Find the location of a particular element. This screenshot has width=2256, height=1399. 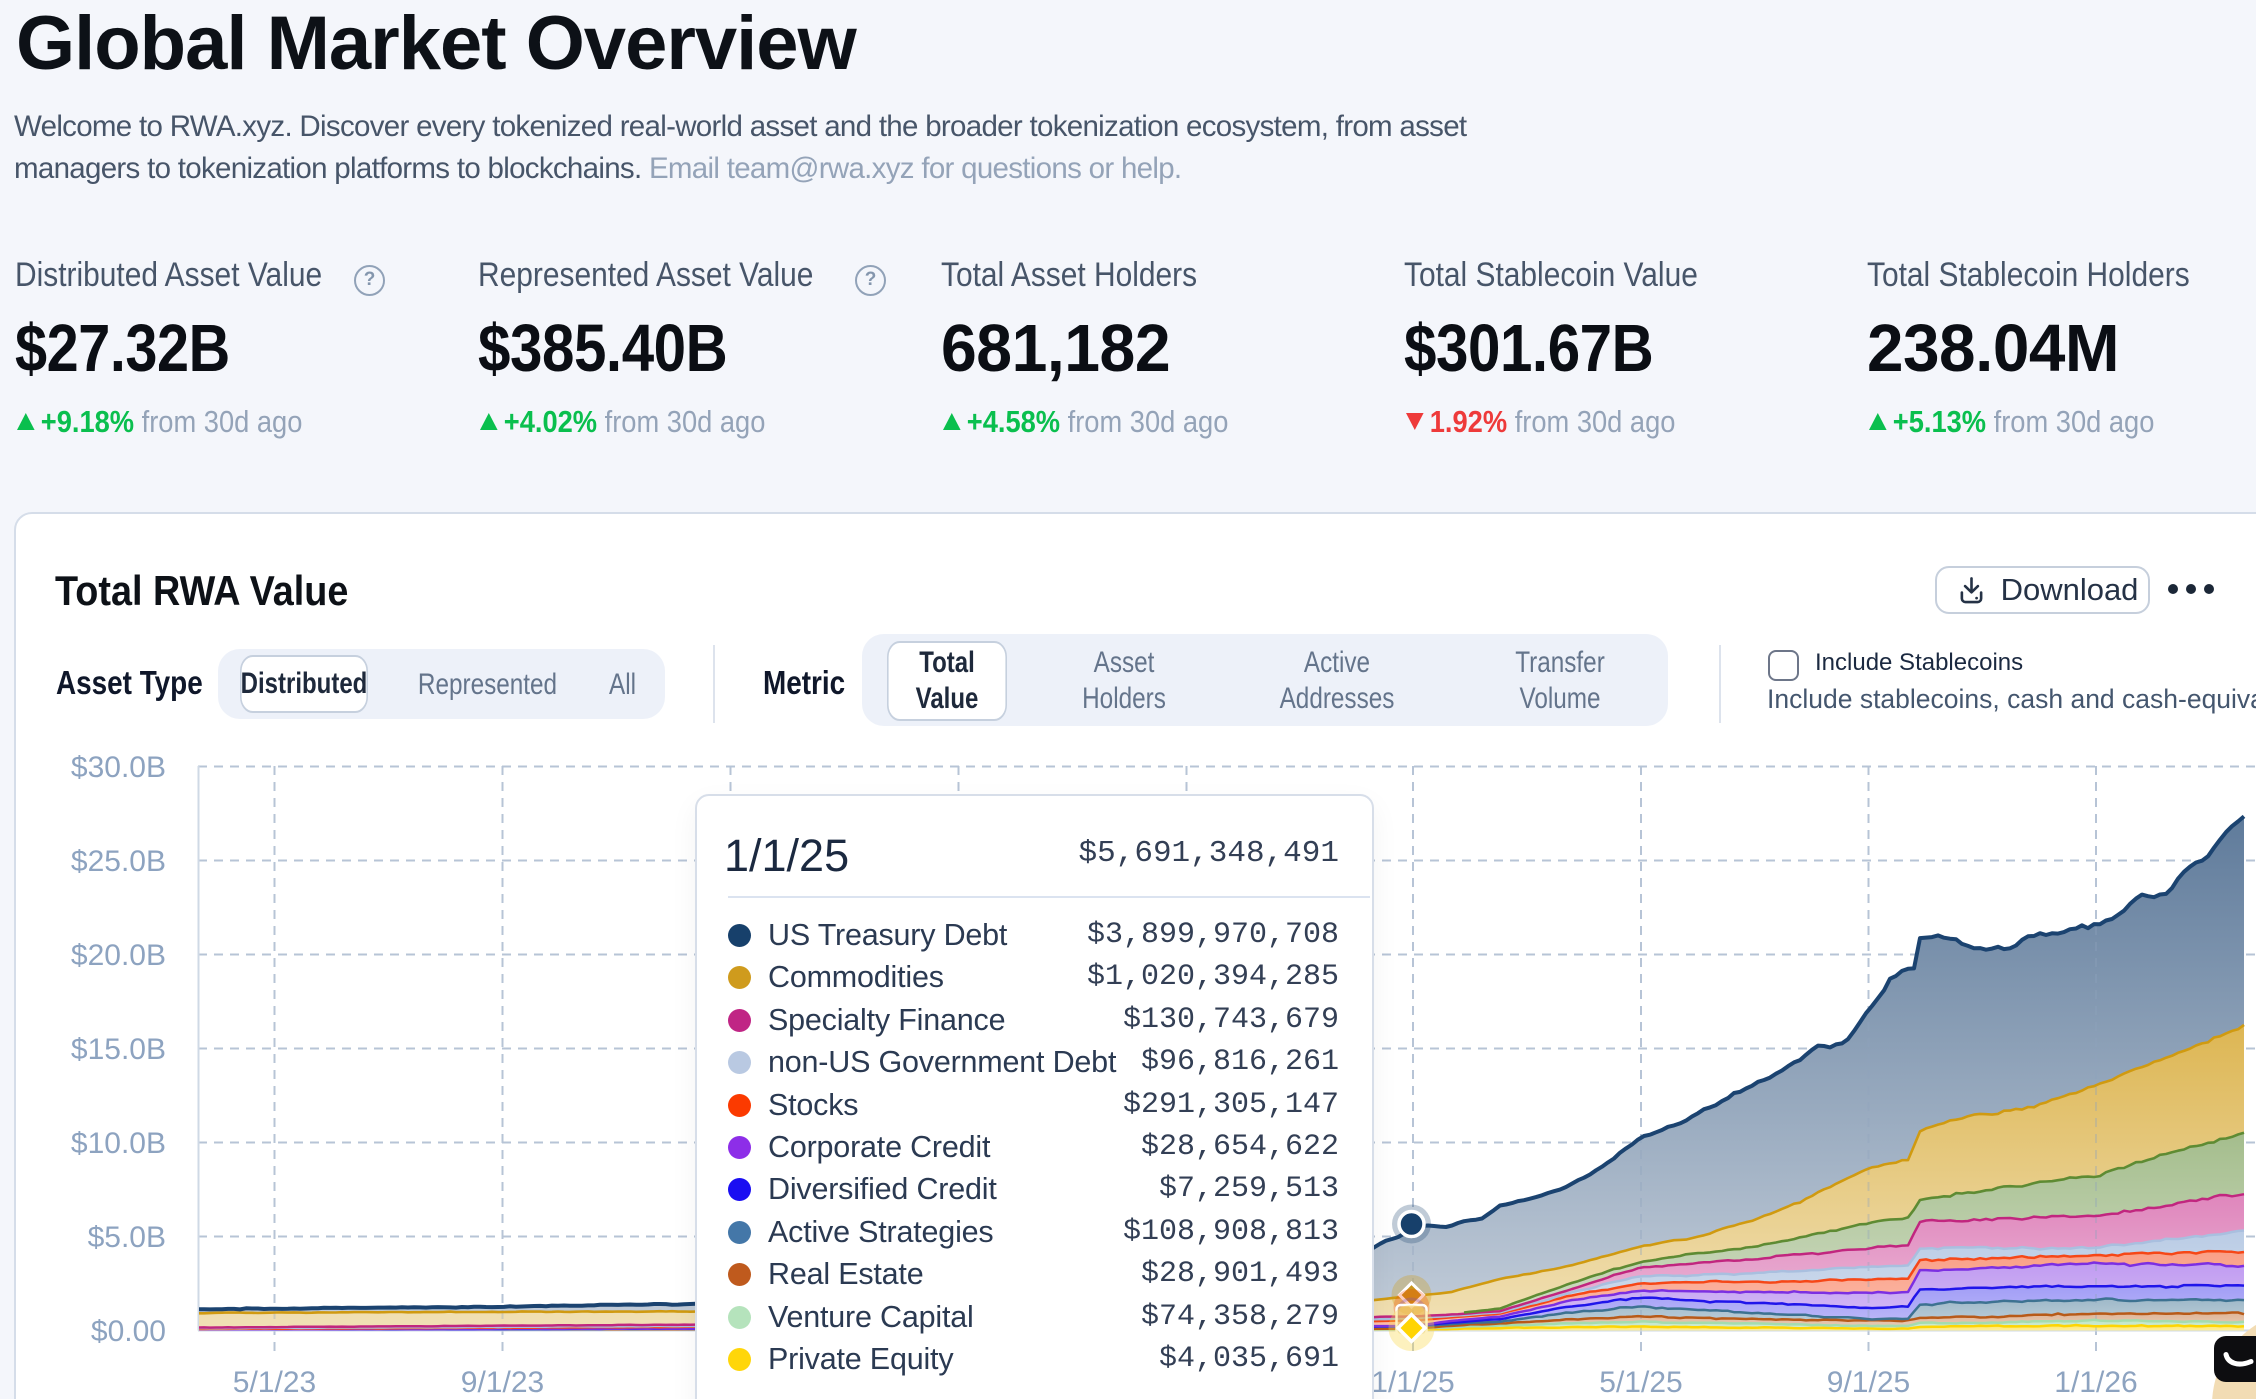

svg-text: 5/1/23 is located at coordinates (274, 1382).